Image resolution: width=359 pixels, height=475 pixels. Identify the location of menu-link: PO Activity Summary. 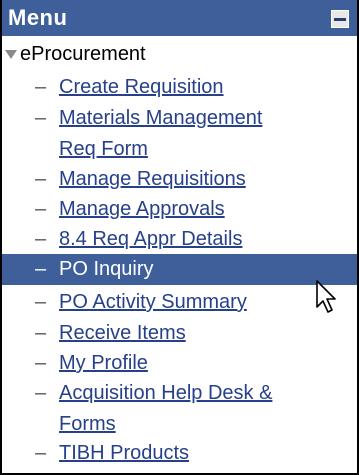
(208, 302).